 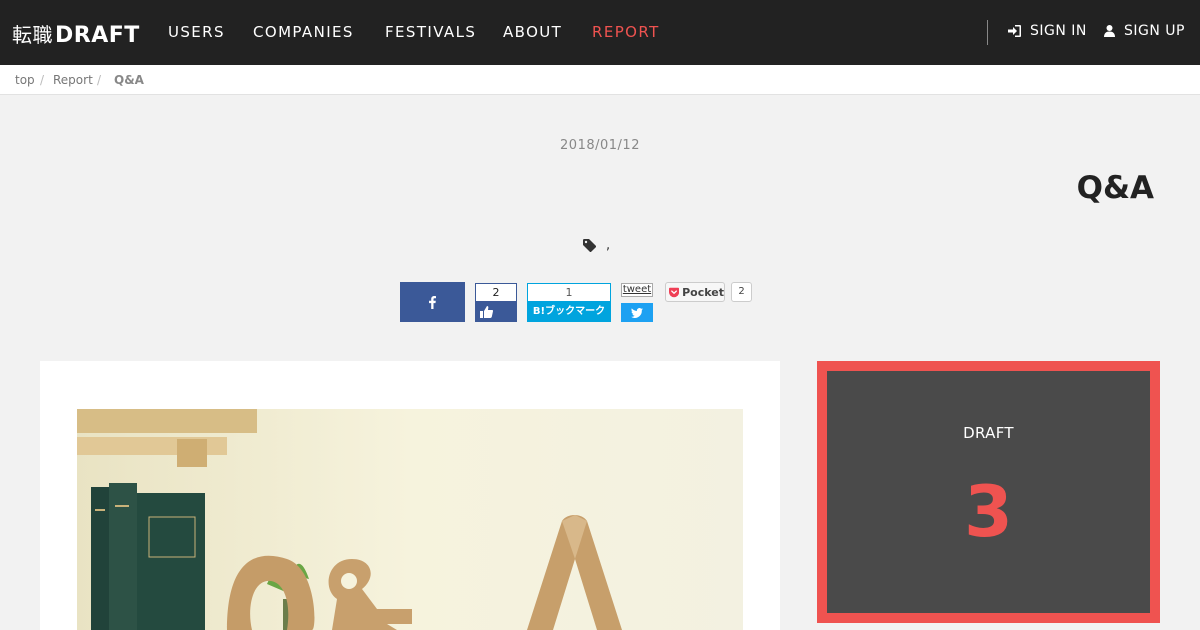 I want to click on nav-festivals: FESTIVALS, so click(x=430, y=32).